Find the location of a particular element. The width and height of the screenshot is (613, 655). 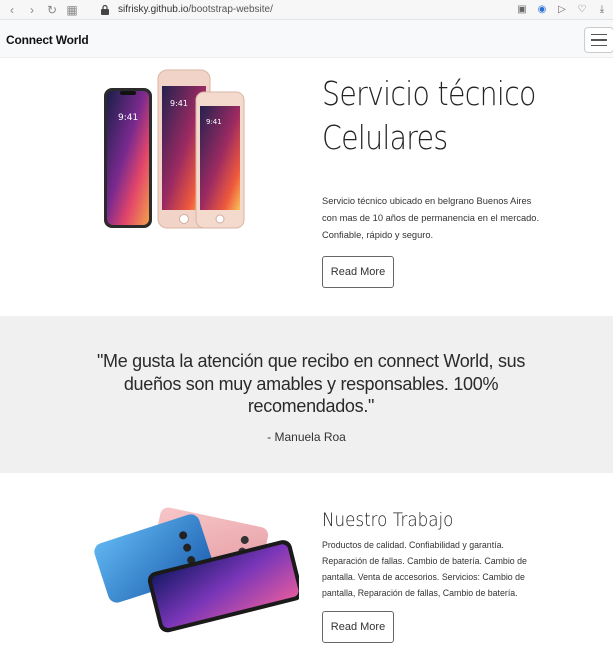

download-icon: ⤓ is located at coordinates (602, 9).